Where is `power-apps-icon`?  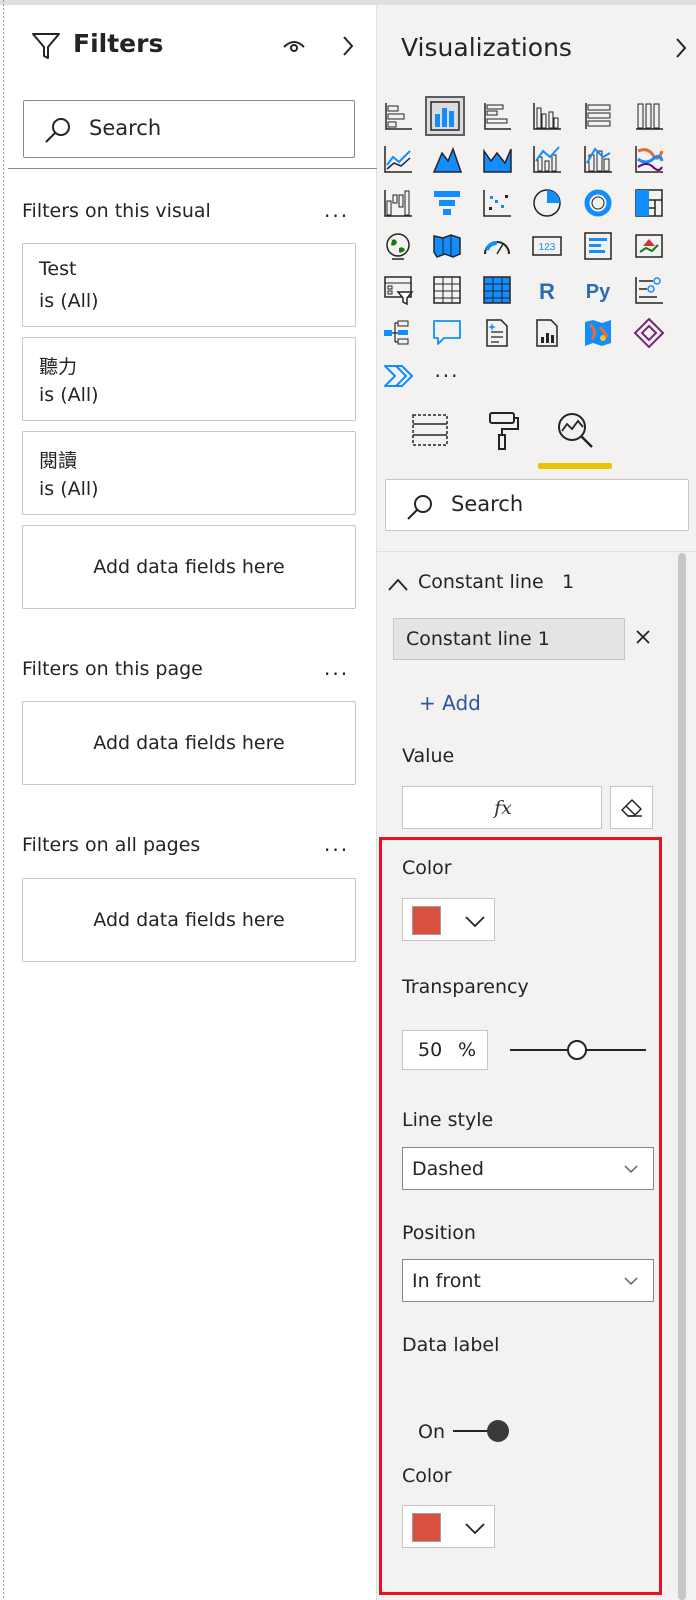
power-apps-icon is located at coordinates (649, 333).